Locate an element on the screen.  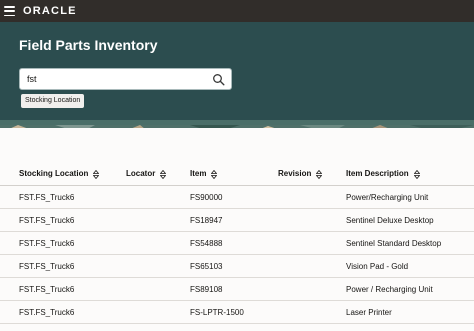
column-header-label: Item is located at coordinates (198, 173).